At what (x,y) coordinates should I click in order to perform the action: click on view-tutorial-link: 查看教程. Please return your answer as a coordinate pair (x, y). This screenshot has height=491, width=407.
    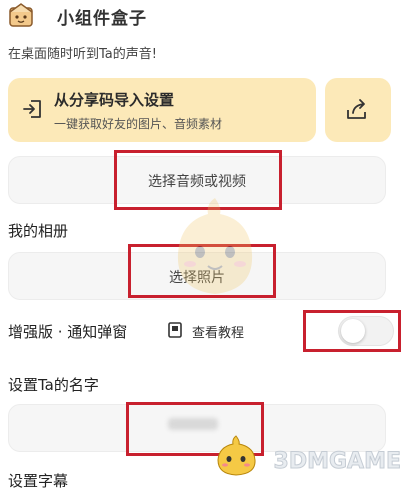
    Looking at the image, I should click on (218, 331).